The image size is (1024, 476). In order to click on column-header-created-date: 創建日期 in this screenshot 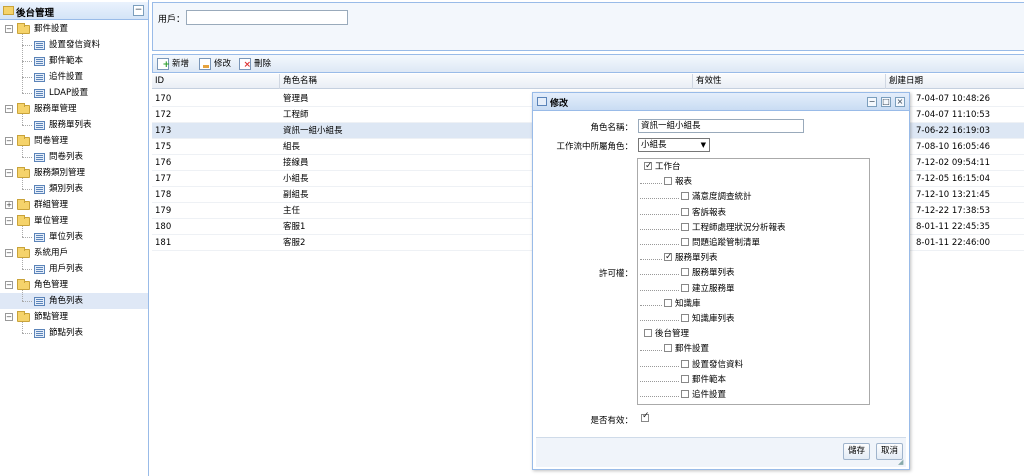, I will do `click(955, 81)`.